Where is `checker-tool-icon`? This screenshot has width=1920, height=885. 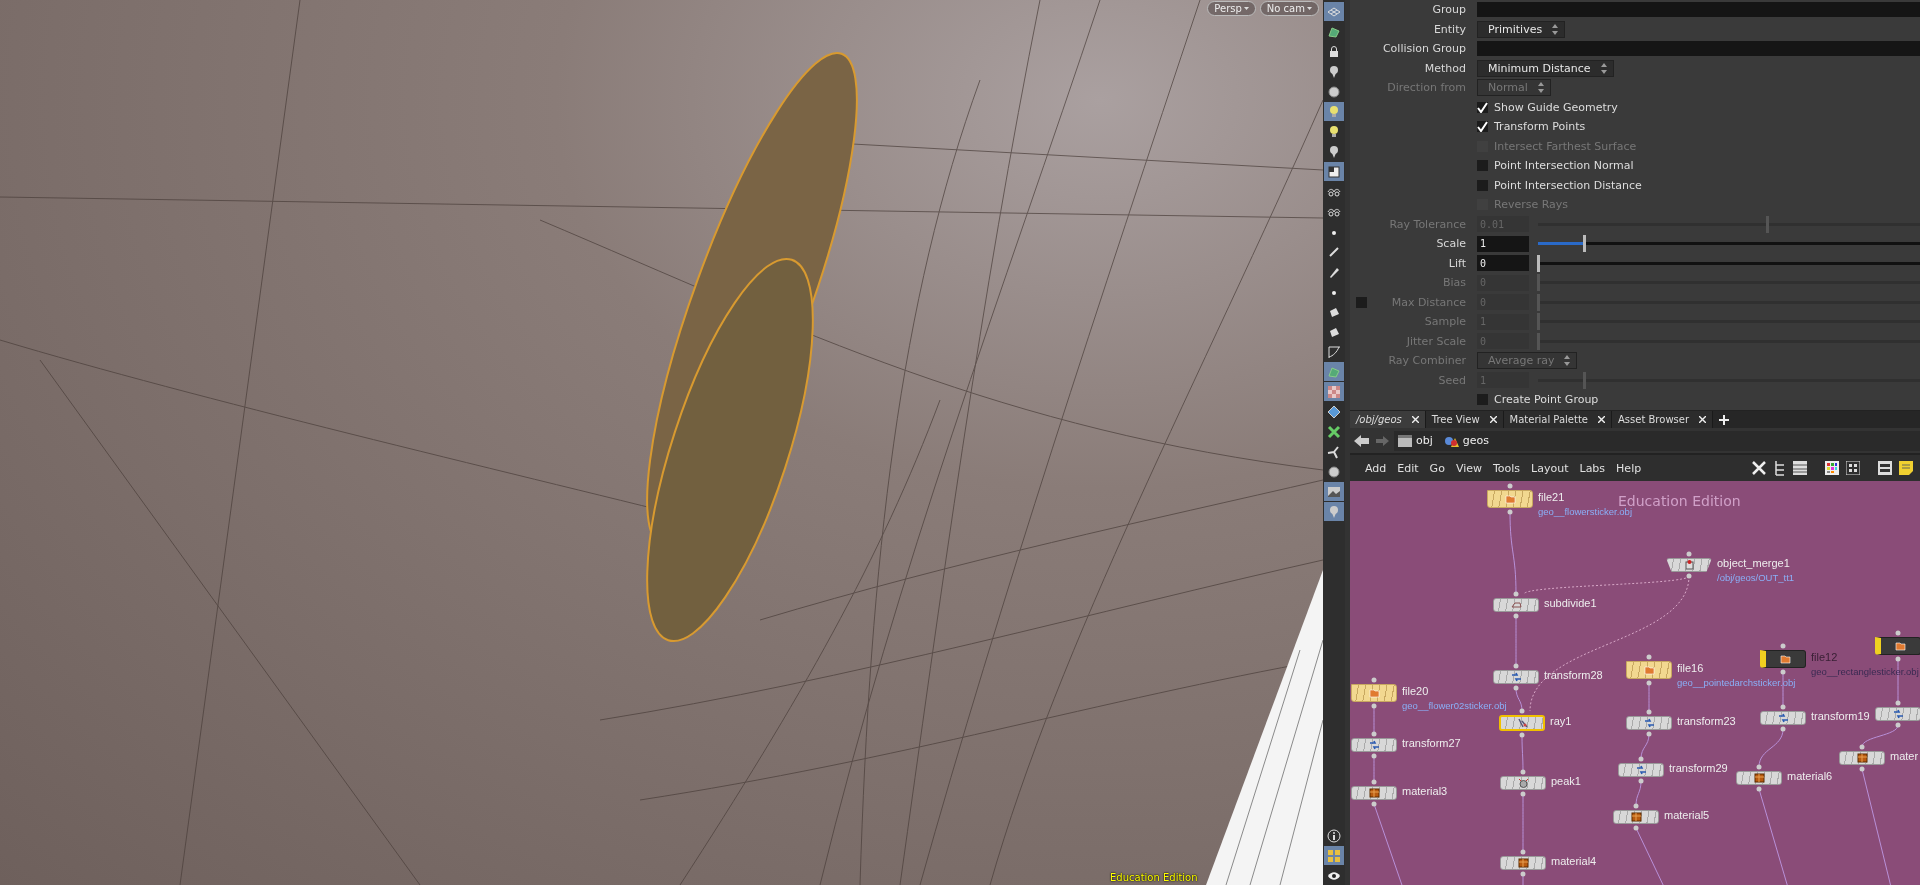 checker-tool-icon is located at coordinates (1334, 391).